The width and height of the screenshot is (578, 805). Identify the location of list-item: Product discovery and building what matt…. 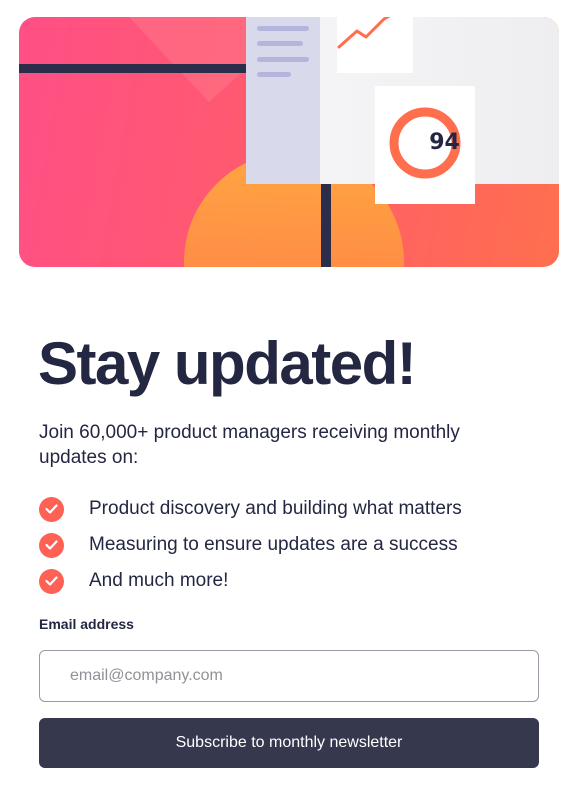
(250, 509).